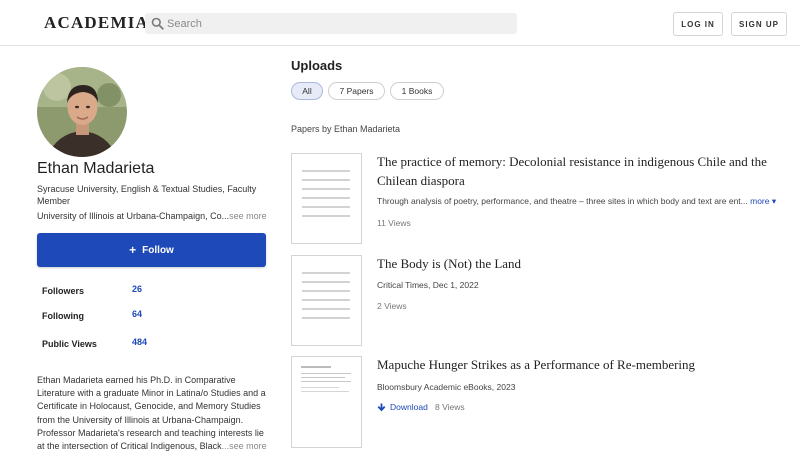 The width and height of the screenshot is (800, 456). What do you see at coordinates (381, 407) in the screenshot?
I see `download-icon` at bounding box center [381, 407].